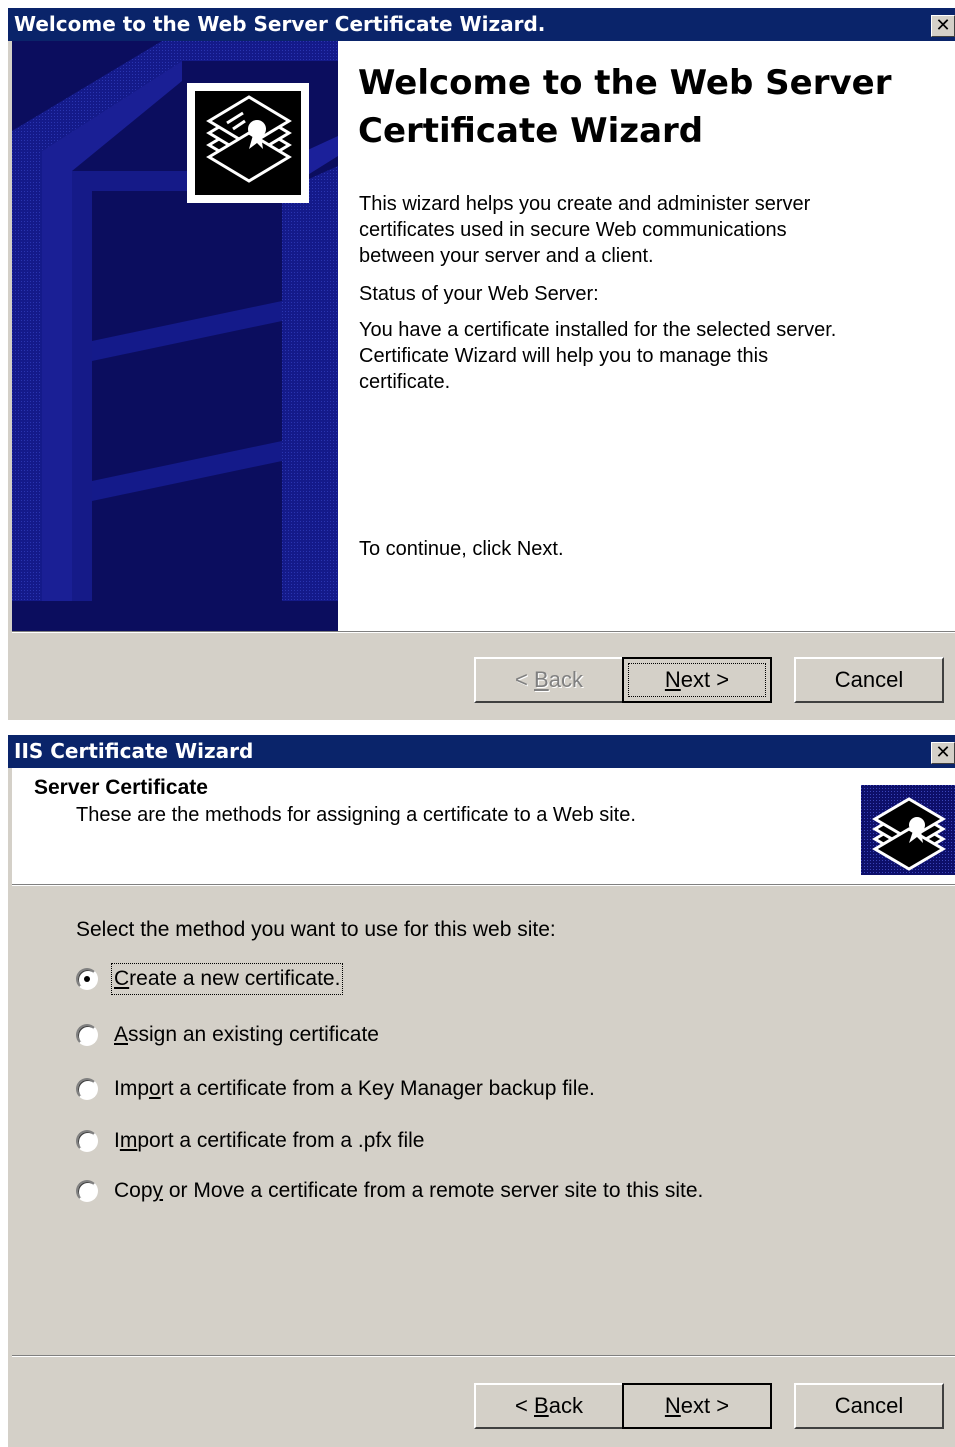  I want to click on cert-next-button: Next >, so click(697, 1406).